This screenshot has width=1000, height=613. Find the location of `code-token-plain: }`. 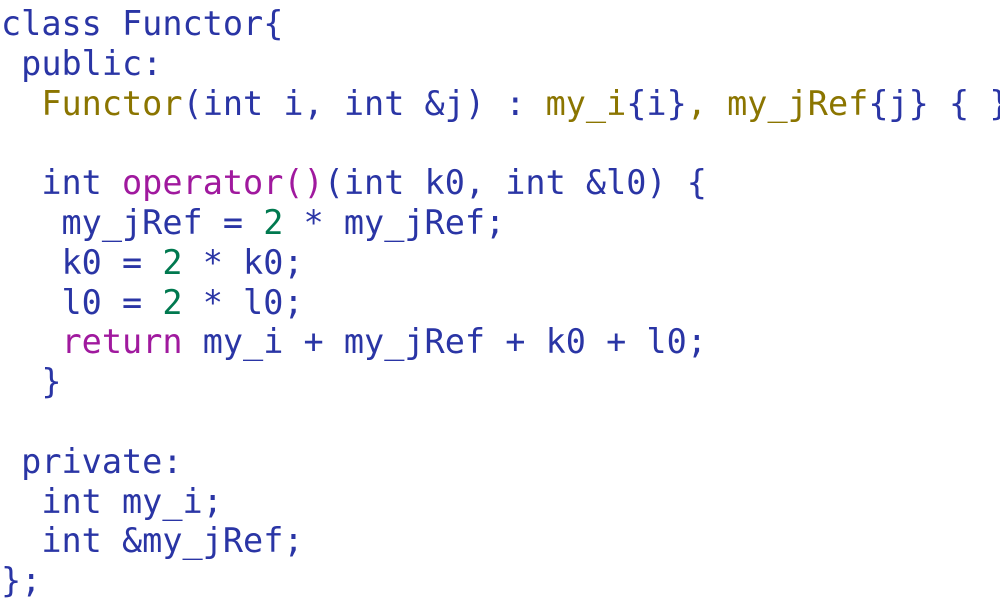

code-token-plain: } is located at coordinates (31, 382).